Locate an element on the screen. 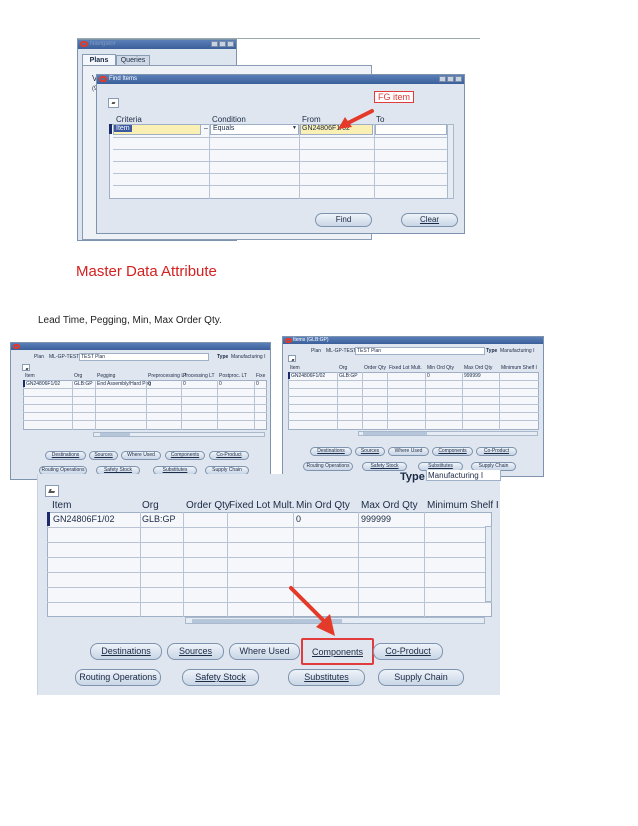 This screenshot has height=826, width=638. plan-value: ML-GP-TEST is located at coordinates (64, 357).